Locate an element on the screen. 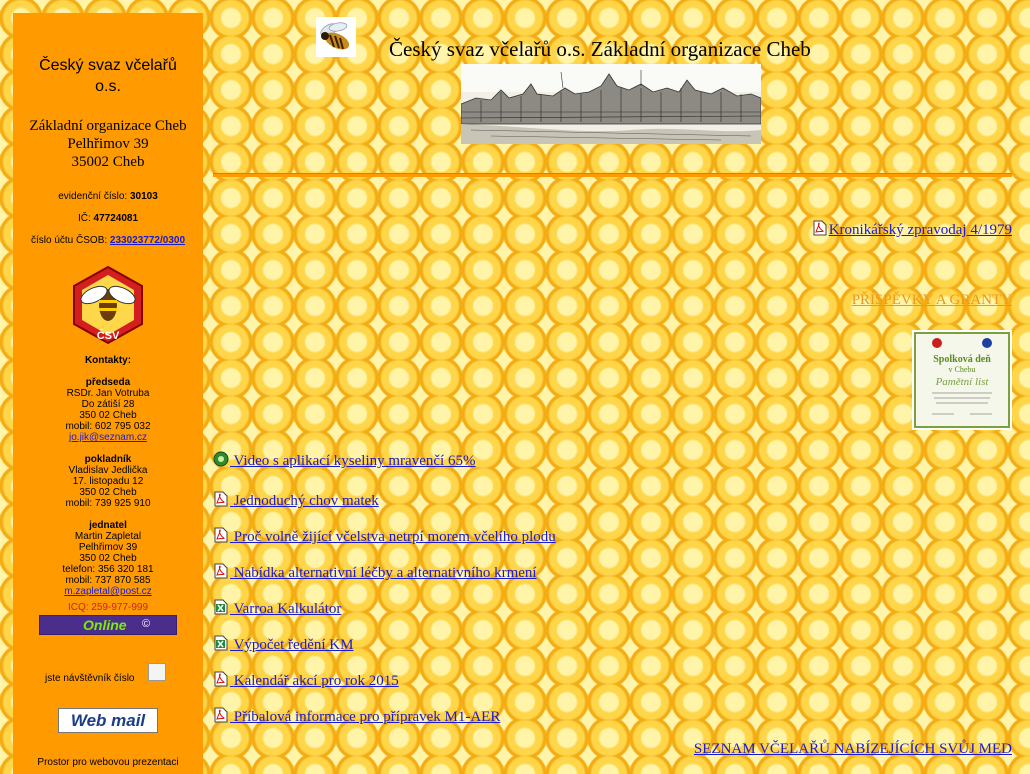  chair-mobile: mobil: 602 795 032 is located at coordinates (108, 426).